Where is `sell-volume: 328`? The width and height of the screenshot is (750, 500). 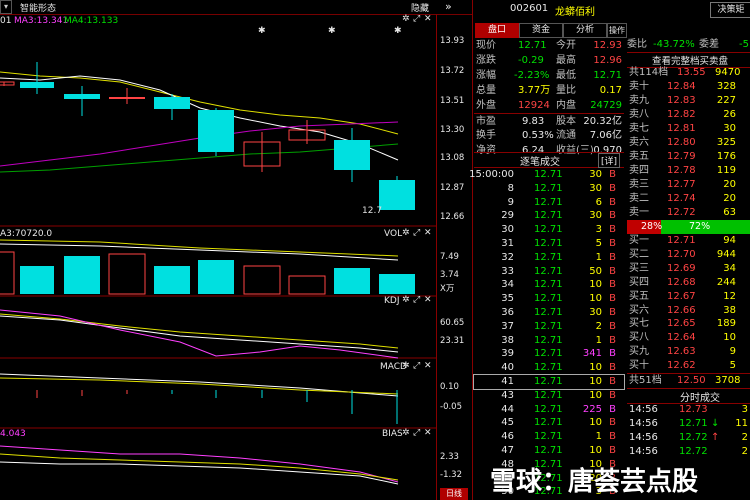
sell-volume: 328 is located at coordinates (726, 86).